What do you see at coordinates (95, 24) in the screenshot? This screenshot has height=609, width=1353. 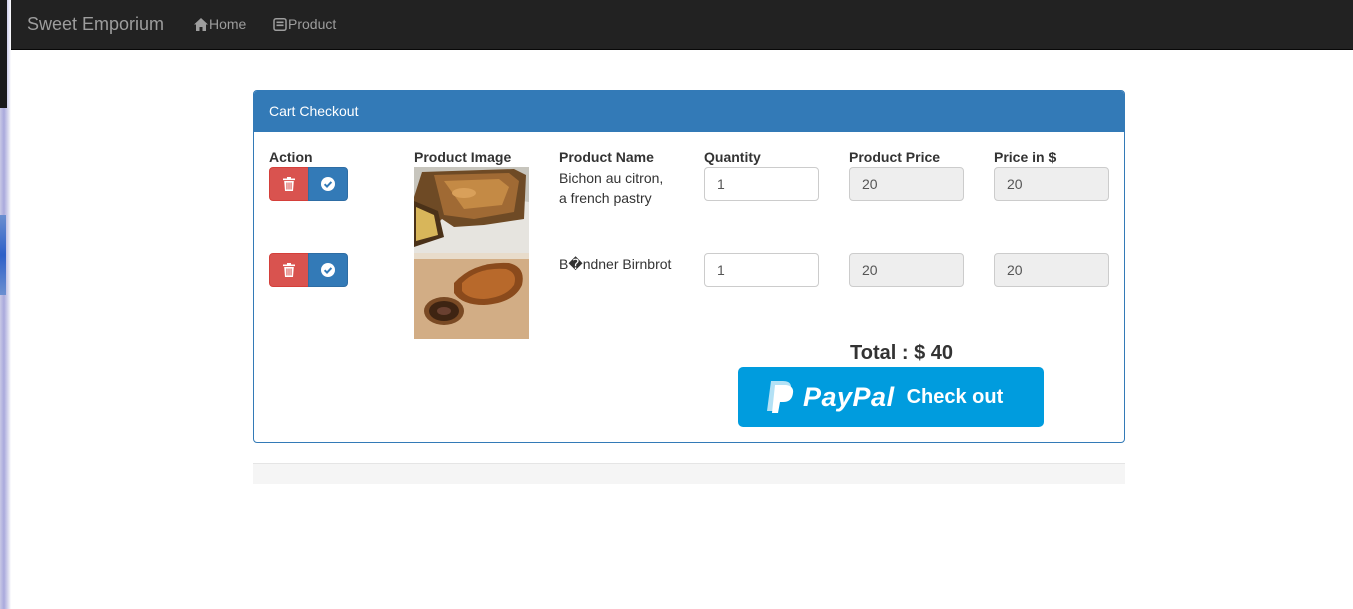 I see `brand-link: Sweet Emporium` at bounding box center [95, 24].